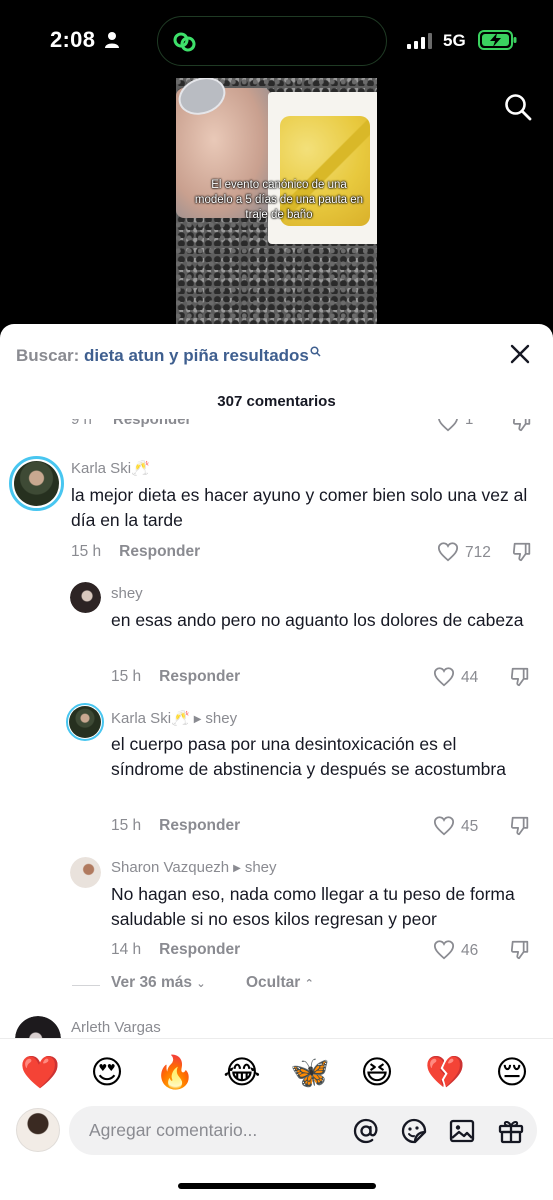  Describe the element at coordinates (73, 39) in the screenshot. I see `status-time: 2:08` at that location.